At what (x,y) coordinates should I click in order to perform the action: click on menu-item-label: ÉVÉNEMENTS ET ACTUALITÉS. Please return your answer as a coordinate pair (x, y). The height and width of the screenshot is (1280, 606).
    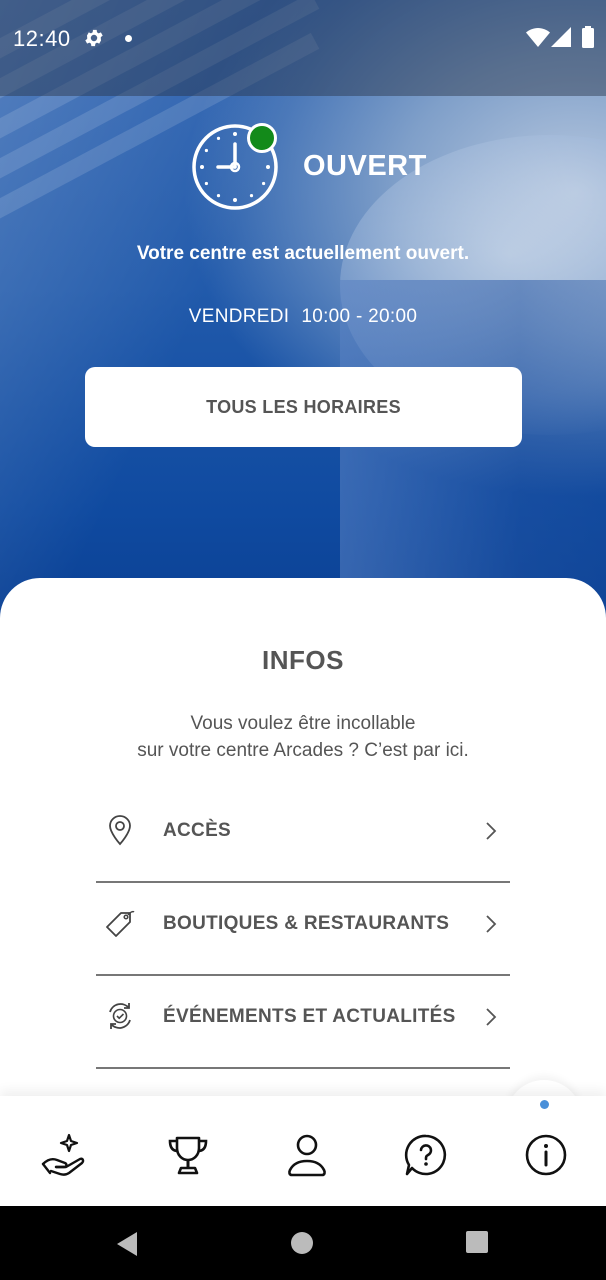
    Looking at the image, I should click on (309, 1016).